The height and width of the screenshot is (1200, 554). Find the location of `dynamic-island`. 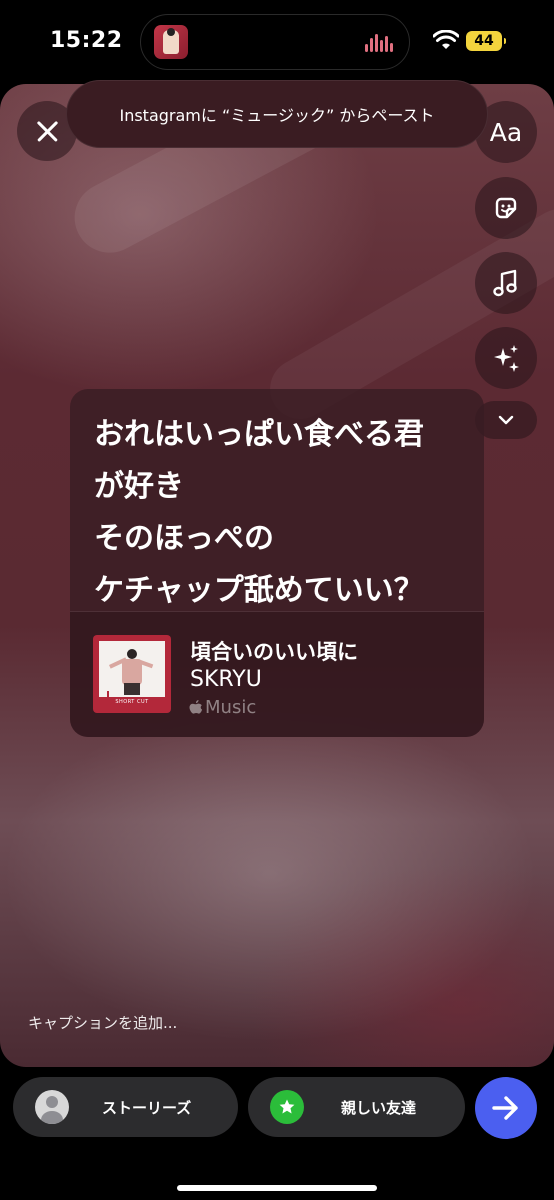

dynamic-island is located at coordinates (275, 42).